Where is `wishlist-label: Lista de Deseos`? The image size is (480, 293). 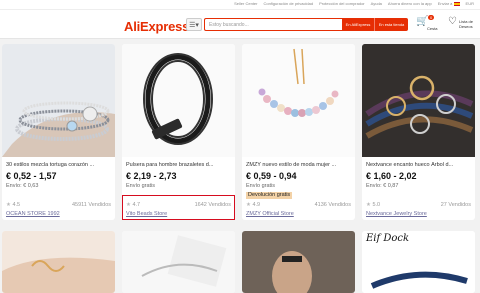
wishlist-label: Lista de Deseos is located at coordinates (466, 24).